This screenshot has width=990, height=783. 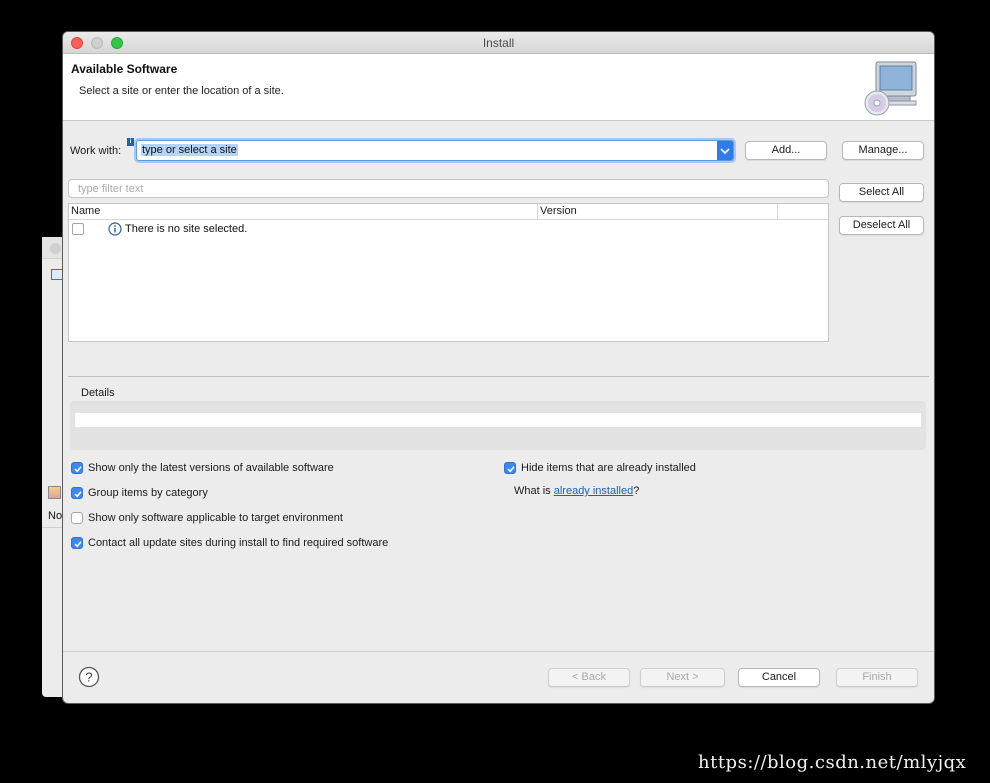 I want to click on watermark-url: https://blog.csdn.net/mlyjqx, so click(x=832, y=762).